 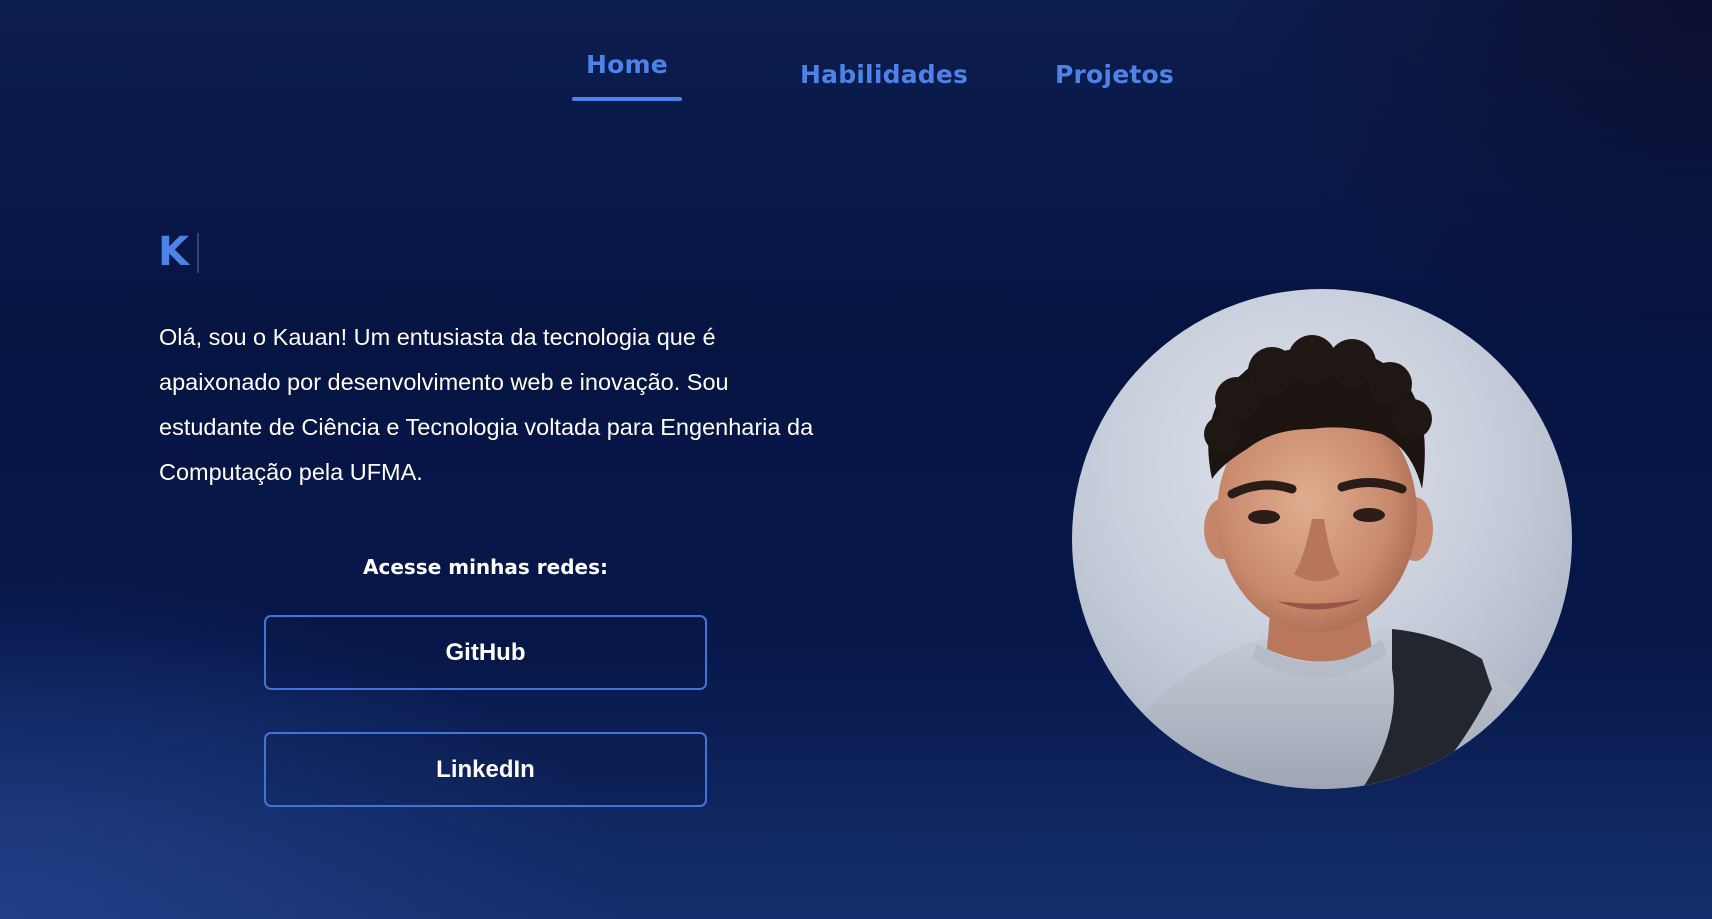 I want to click on nav-home-link: Home, so click(x=627, y=64).